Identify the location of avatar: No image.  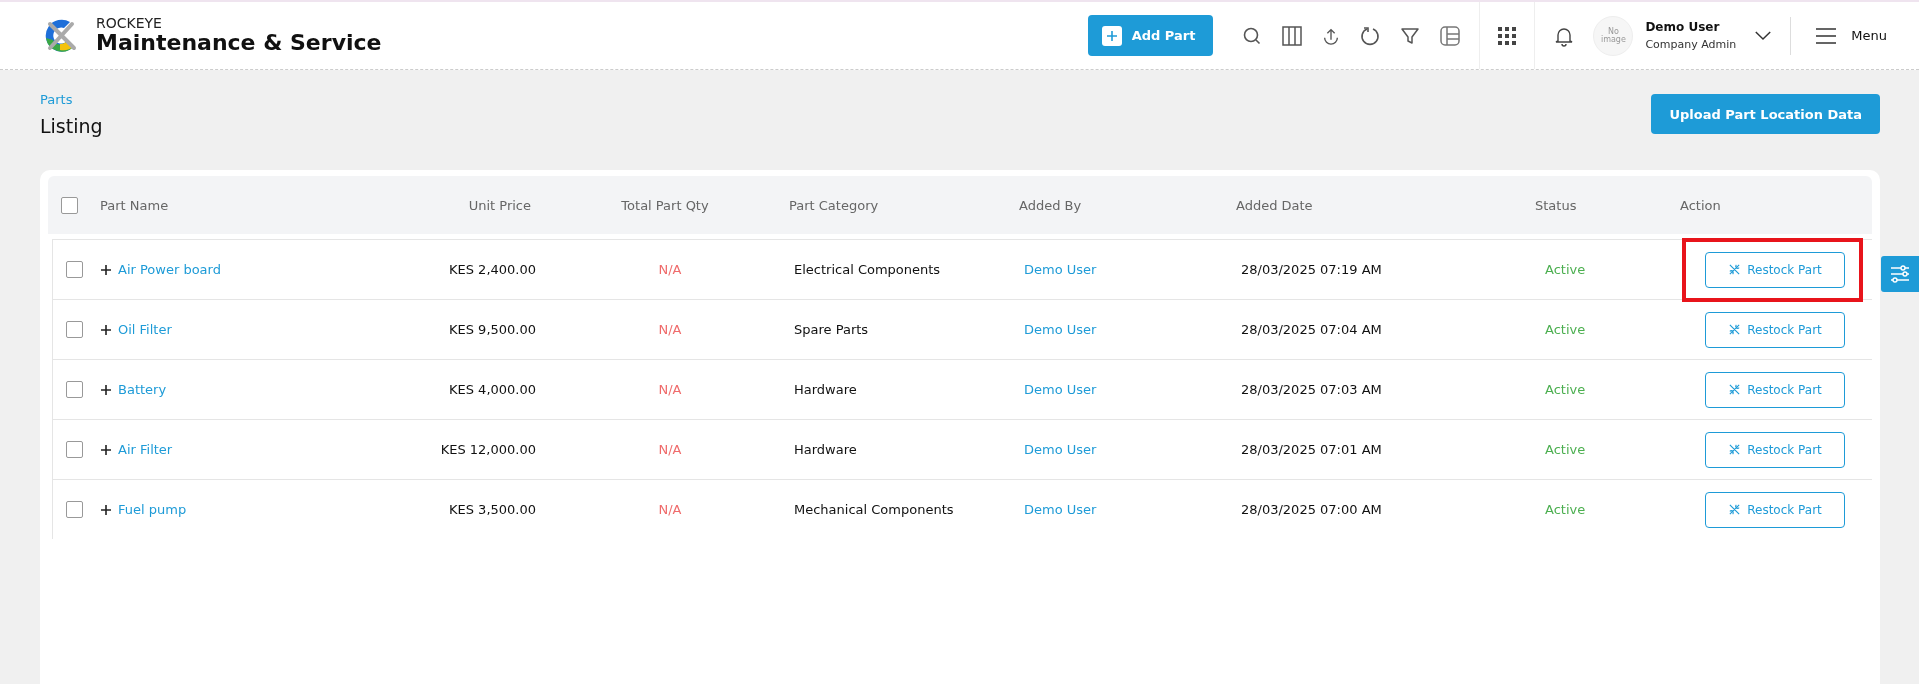
(1613, 35).